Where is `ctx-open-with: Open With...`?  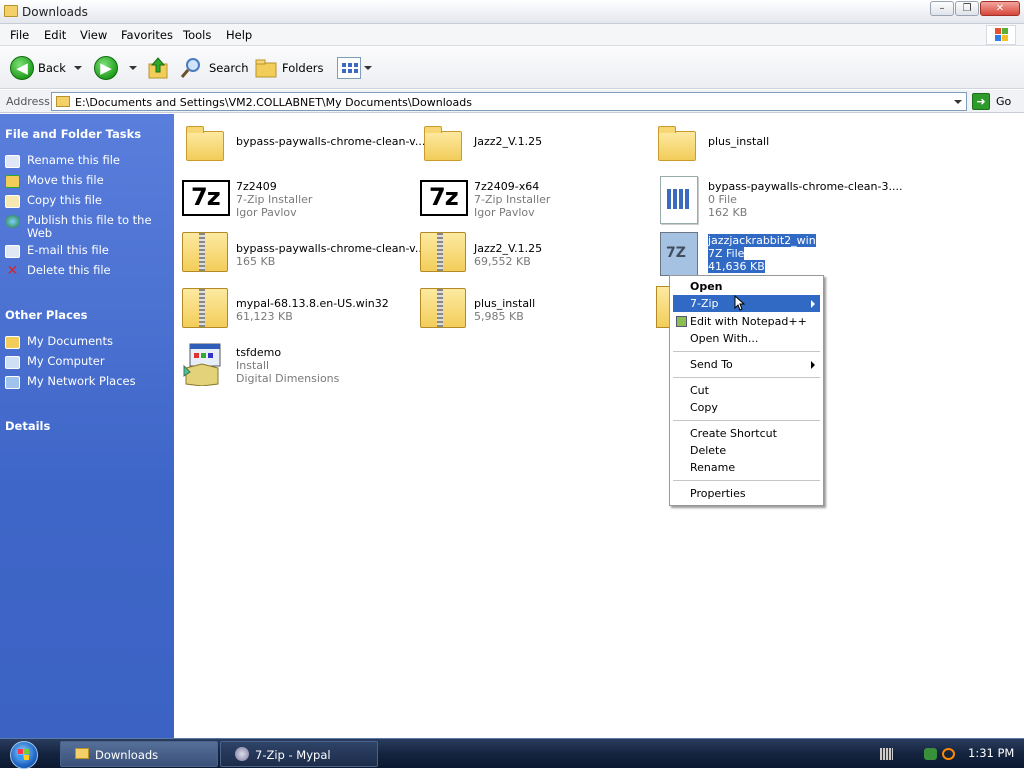
ctx-open-with: Open With... is located at coordinates (746, 338).